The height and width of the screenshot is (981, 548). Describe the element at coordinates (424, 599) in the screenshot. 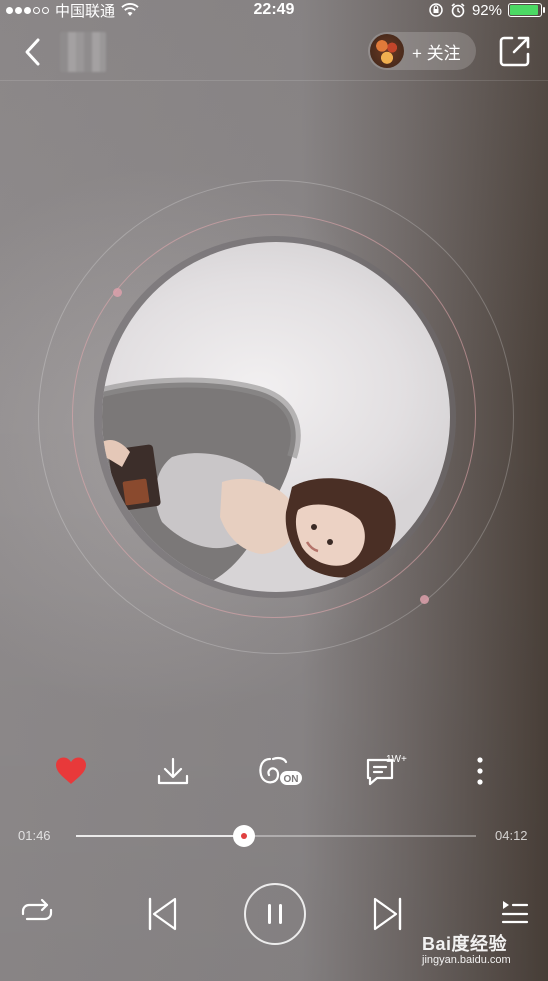

I see `orbit-dot` at that location.